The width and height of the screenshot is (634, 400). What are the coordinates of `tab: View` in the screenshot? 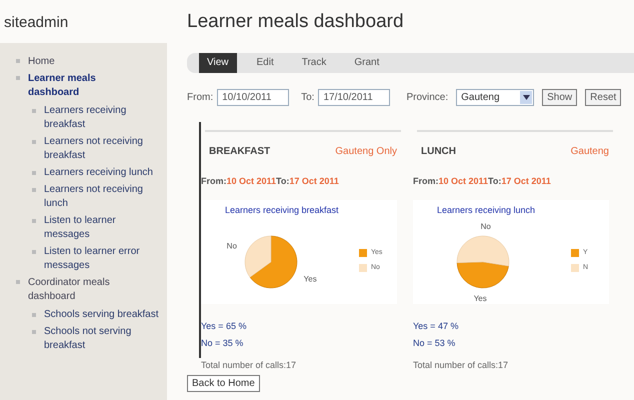 It's located at (217, 62).